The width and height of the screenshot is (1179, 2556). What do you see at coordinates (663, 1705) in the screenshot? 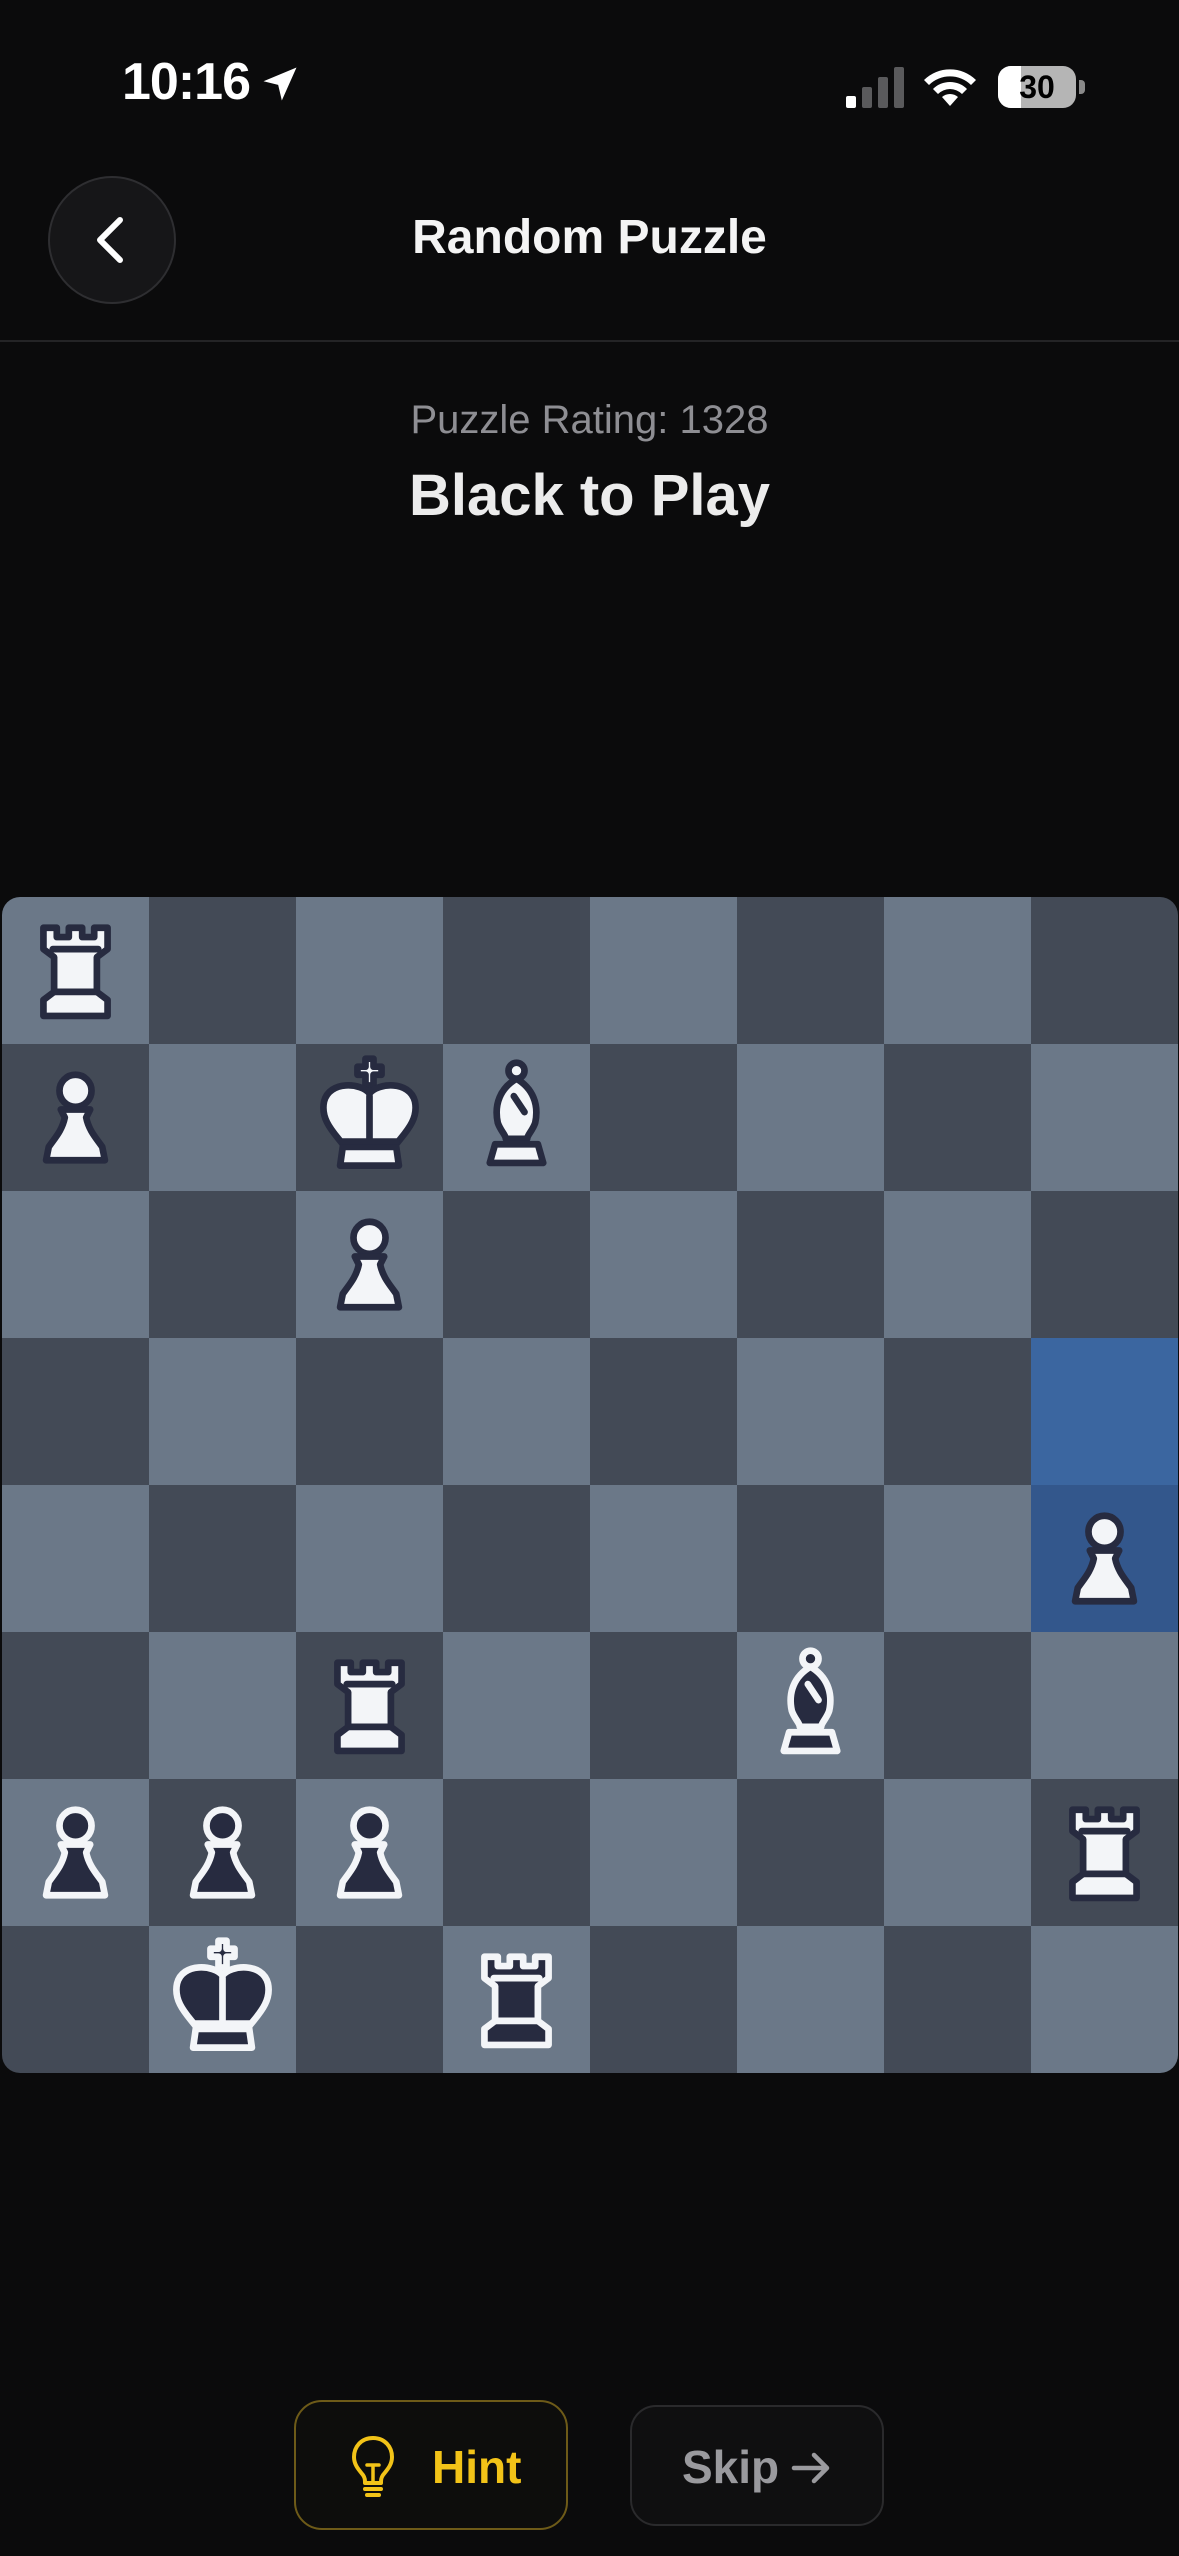
I see `square-e3` at bounding box center [663, 1705].